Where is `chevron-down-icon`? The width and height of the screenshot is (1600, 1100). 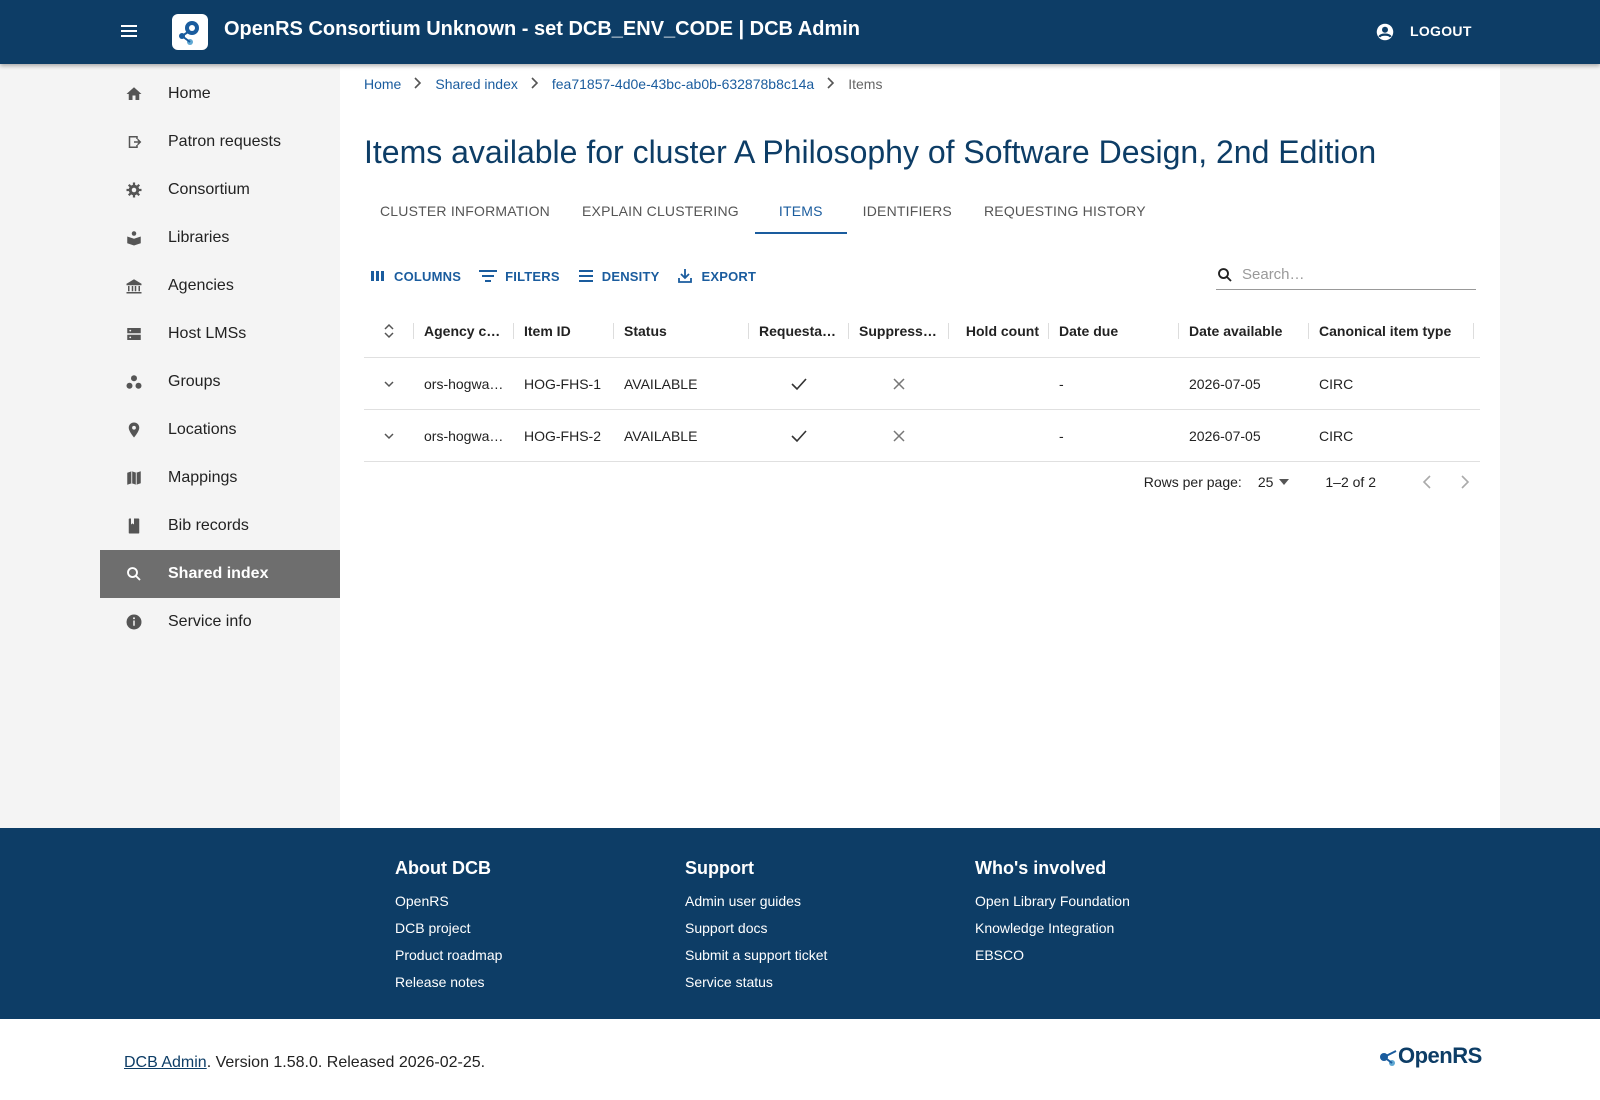 chevron-down-icon is located at coordinates (389, 383).